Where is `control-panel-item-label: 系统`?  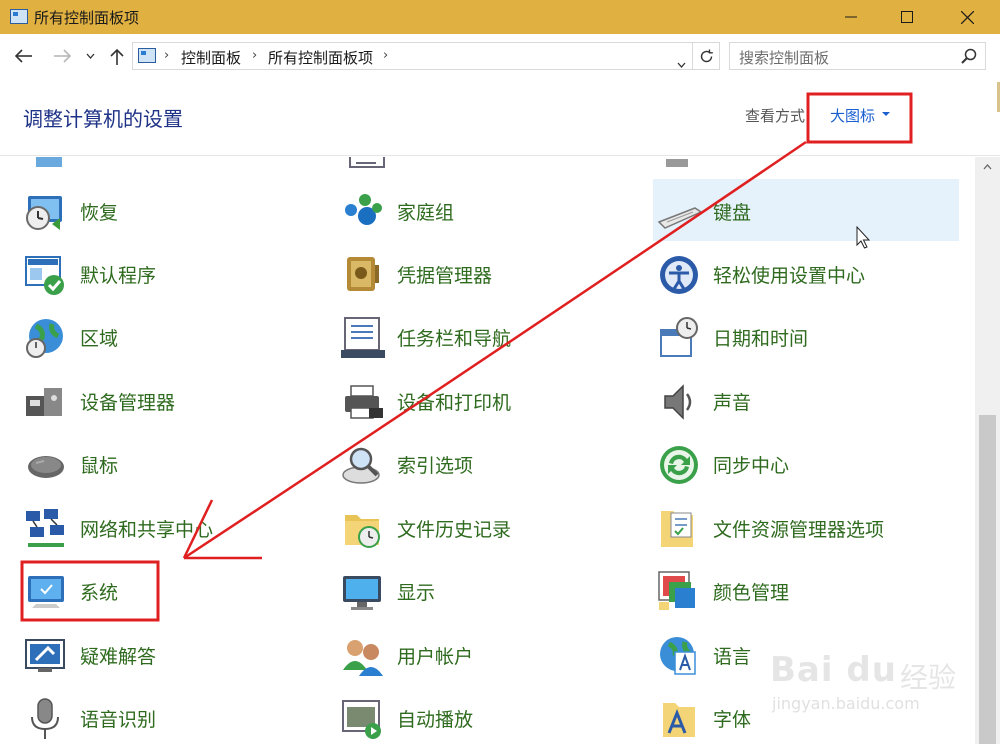
control-panel-item-label: 系统 is located at coordinates (99, 591).